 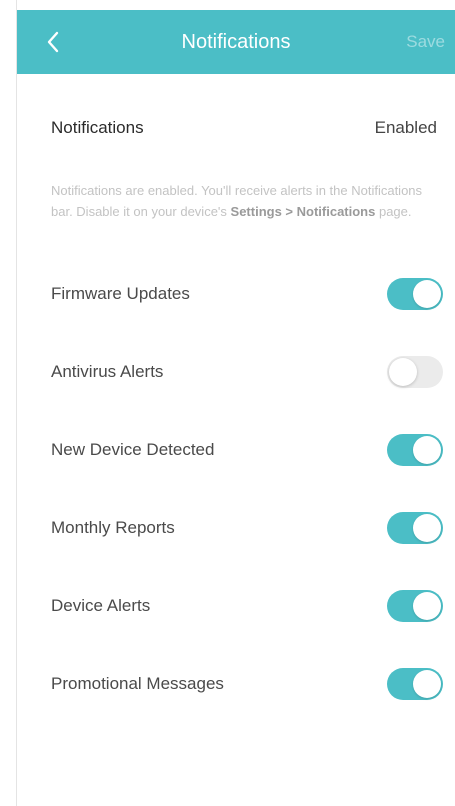 I want to click on header-bar: Notifications Save, so click(x=236, y=42).